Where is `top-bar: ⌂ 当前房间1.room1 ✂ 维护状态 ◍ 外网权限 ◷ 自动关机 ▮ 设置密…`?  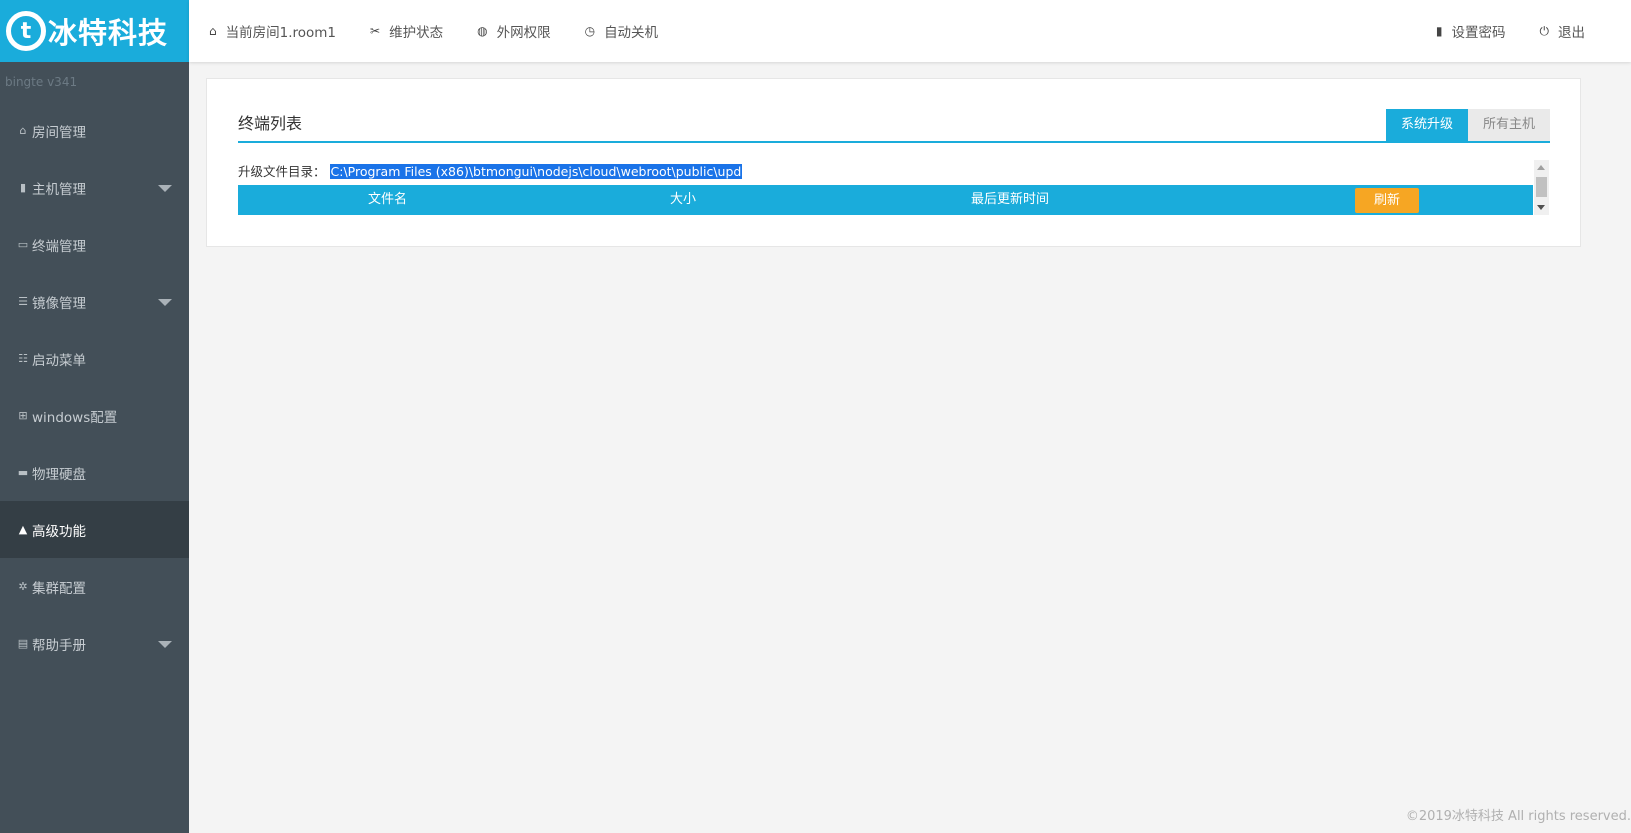 top-bar: ⌂ 当前房间1.room1 ✂ 维护状态 ◍ 外网权限 ◷ 自动关机 ▮ 设置密… is located at coordinates (910, 31).